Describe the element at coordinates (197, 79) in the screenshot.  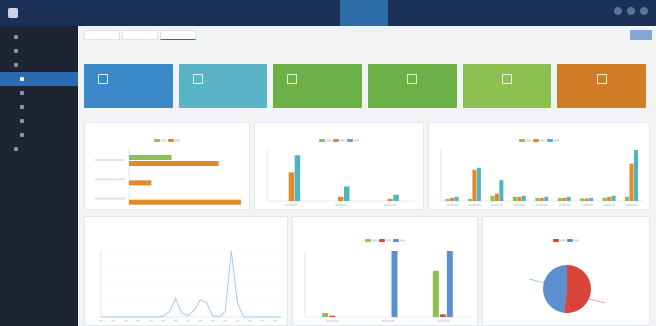
I see `folder-icon` at that location.